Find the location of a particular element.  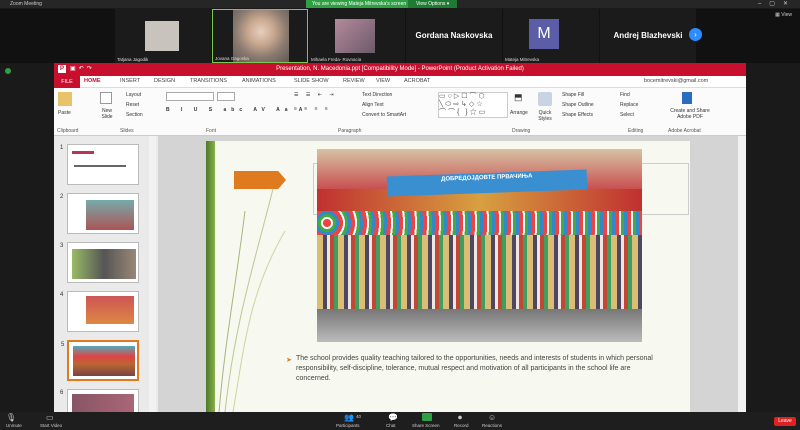

slide-number: 5 is located at coordinates (63, 345).